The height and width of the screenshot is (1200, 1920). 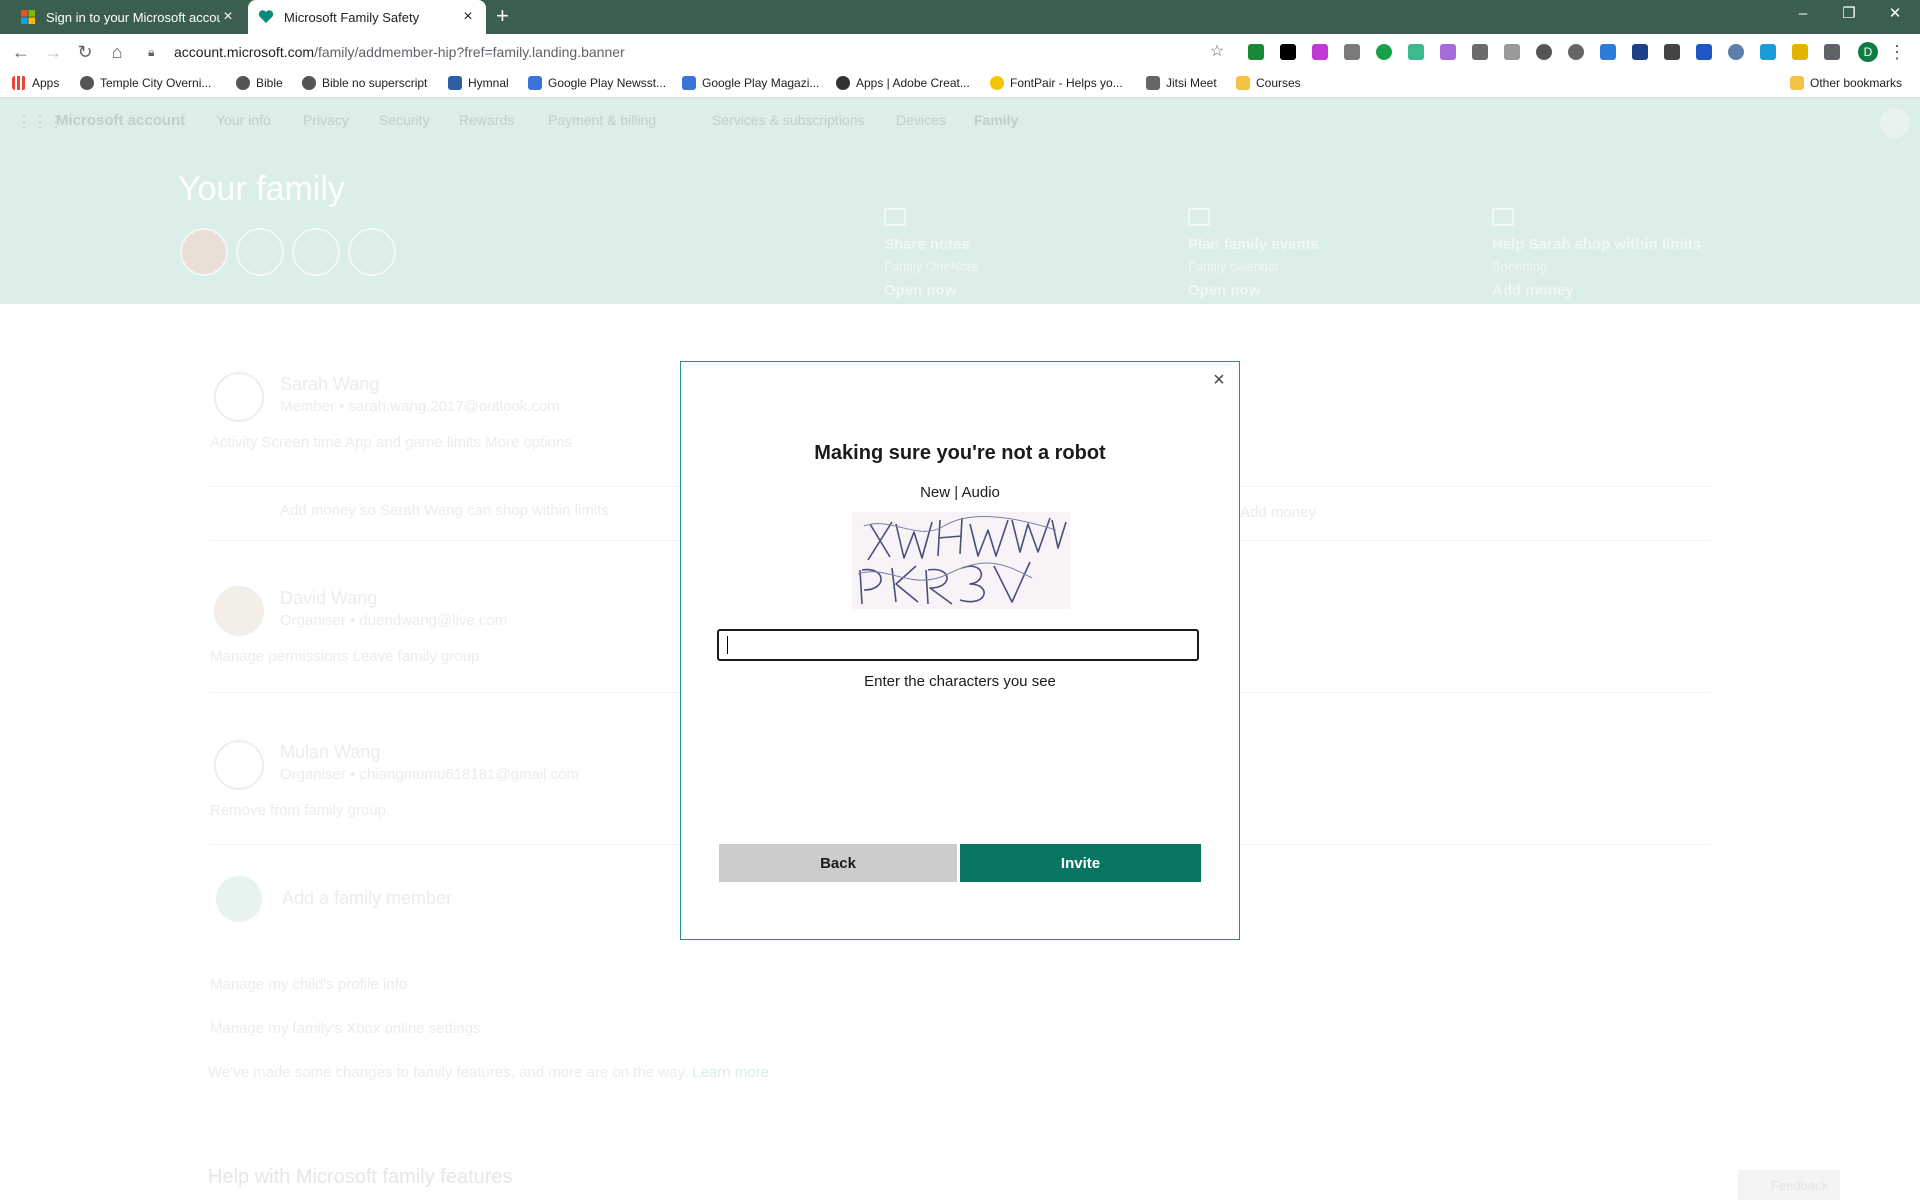 I want to click on member-actions: Remove from family group, so click(x=298, y=810).